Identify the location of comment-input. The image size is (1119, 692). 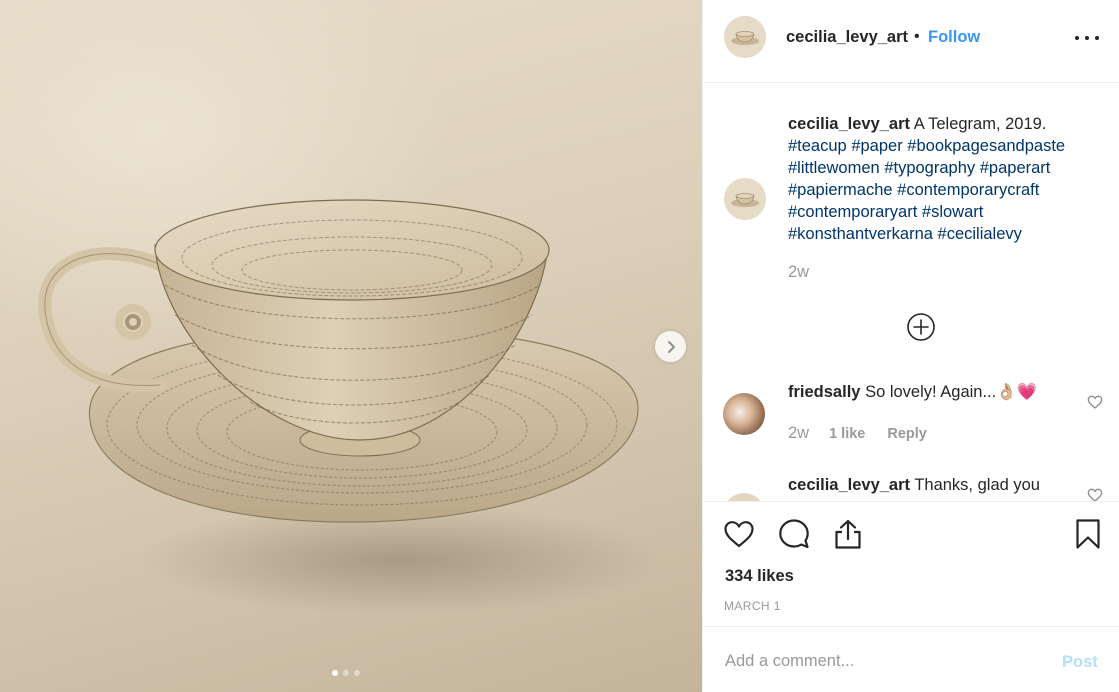
(875, 661).